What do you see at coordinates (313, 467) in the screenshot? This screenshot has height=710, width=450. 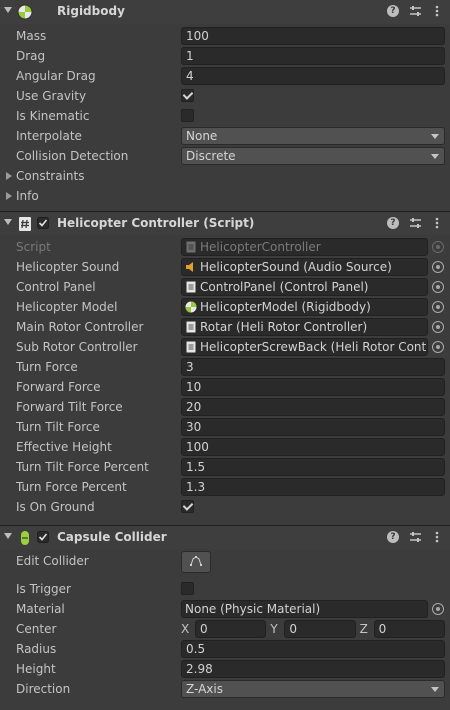 I see `turn-tilt-force-percent-field: 1.5` at bounding box center [313, 467].